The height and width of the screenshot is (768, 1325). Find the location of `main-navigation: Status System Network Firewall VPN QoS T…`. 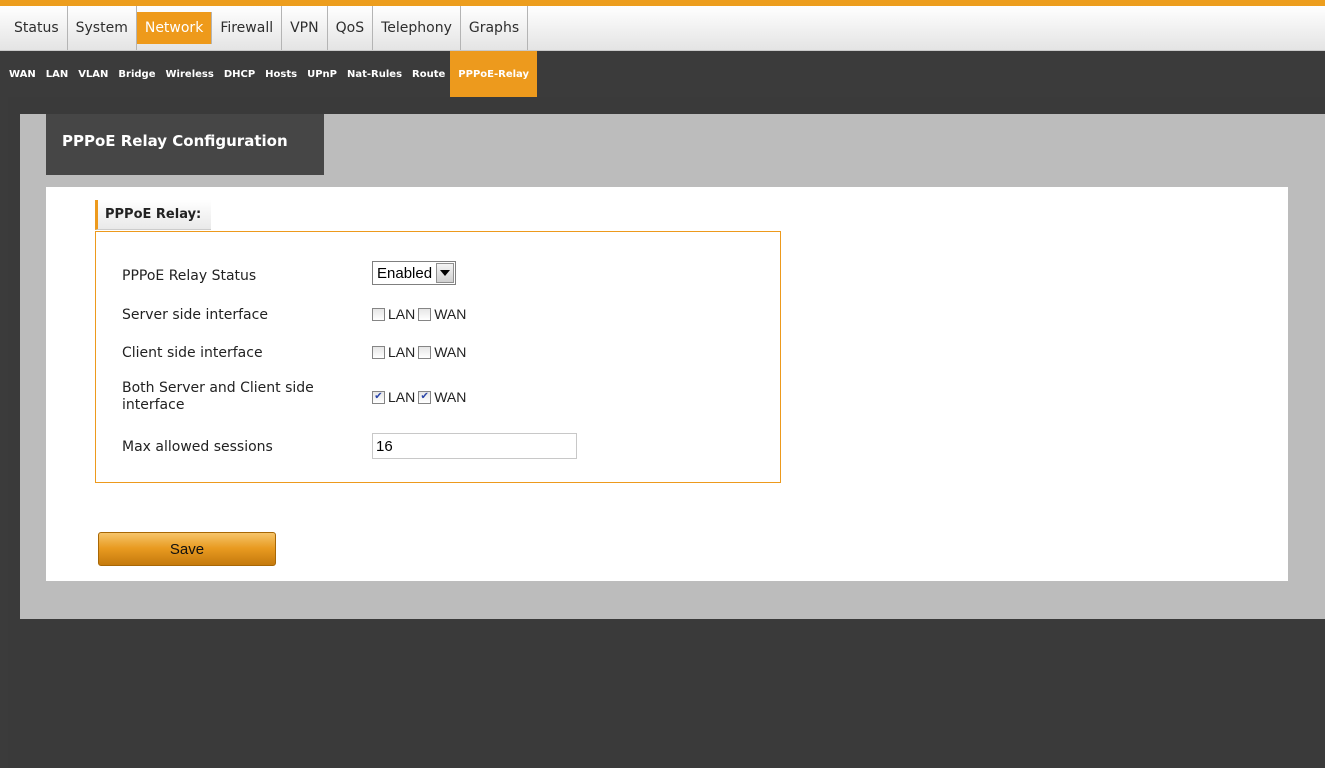

main-navigation: Status System Network Firewall VPN QoS T… is located at coordinates (662, 28).